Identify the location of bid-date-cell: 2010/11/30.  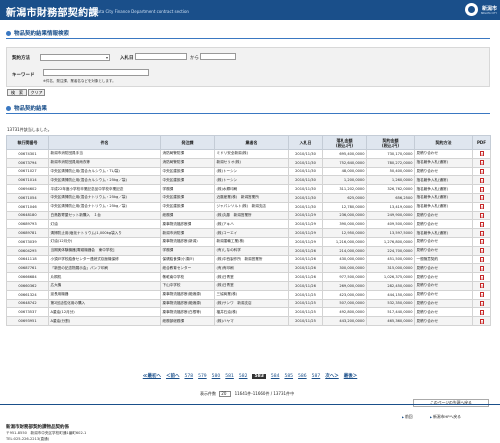
(305, 171).